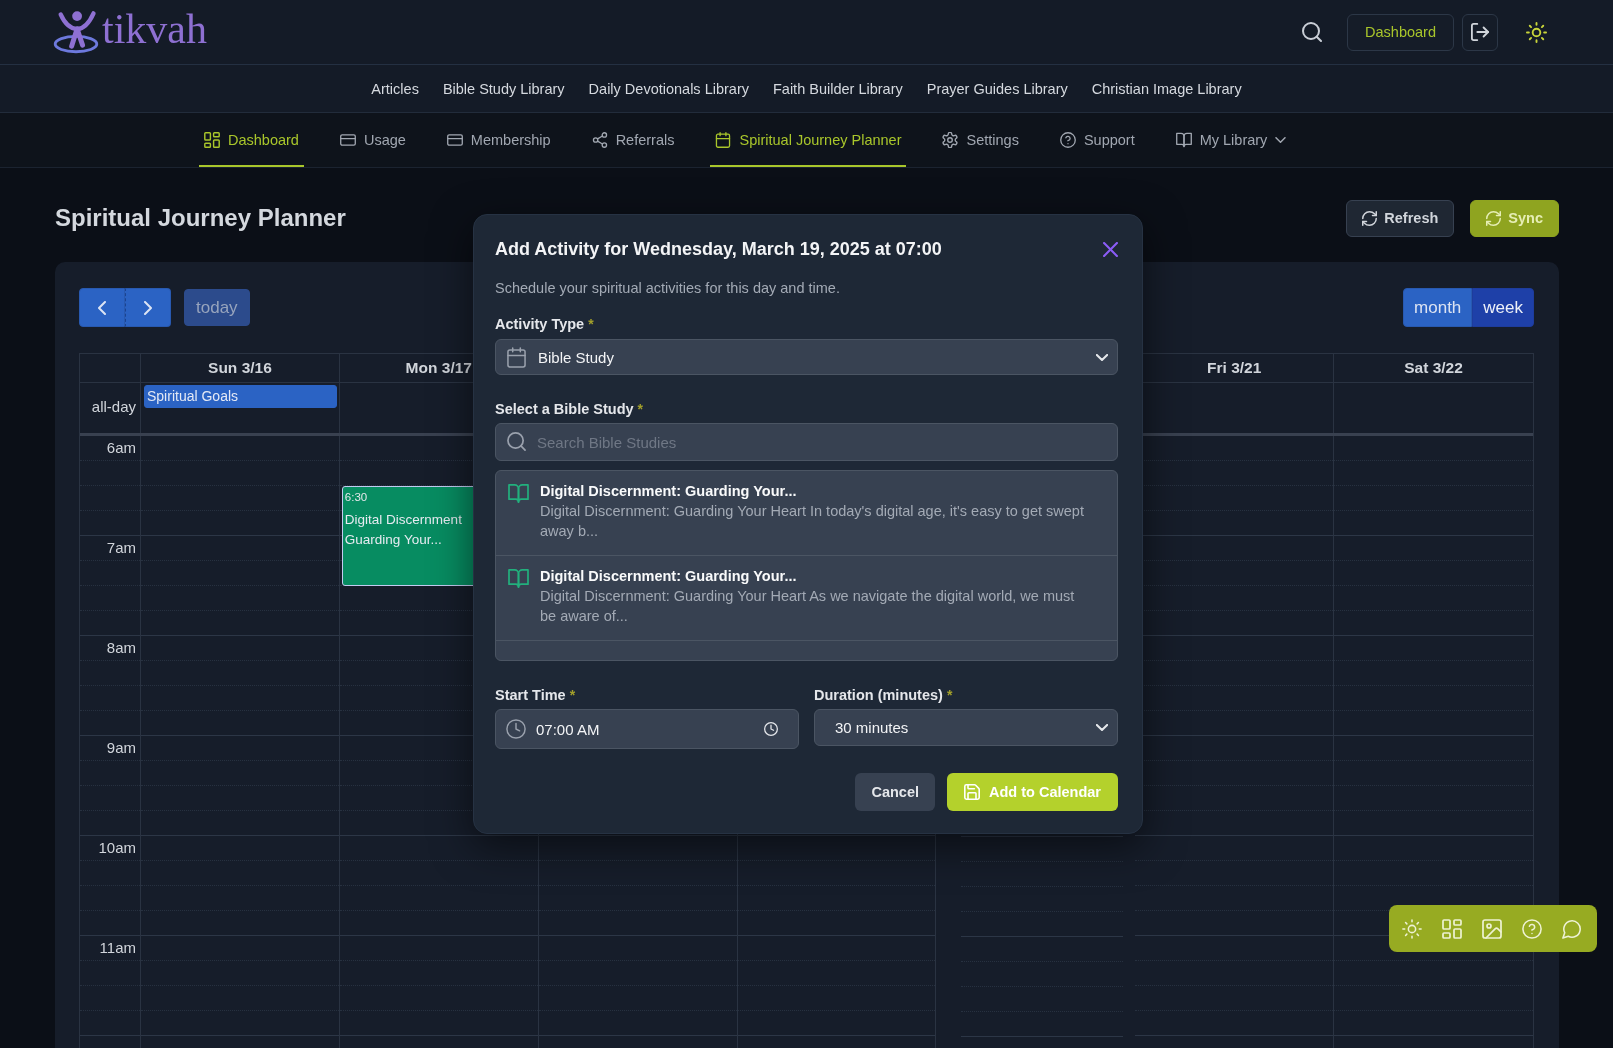 This screenshot has width=1613, height=1048. Describe the element at coordinates (240, 396) in the screenshot. I see `calendar-event: Spiritual Goals` at that location.